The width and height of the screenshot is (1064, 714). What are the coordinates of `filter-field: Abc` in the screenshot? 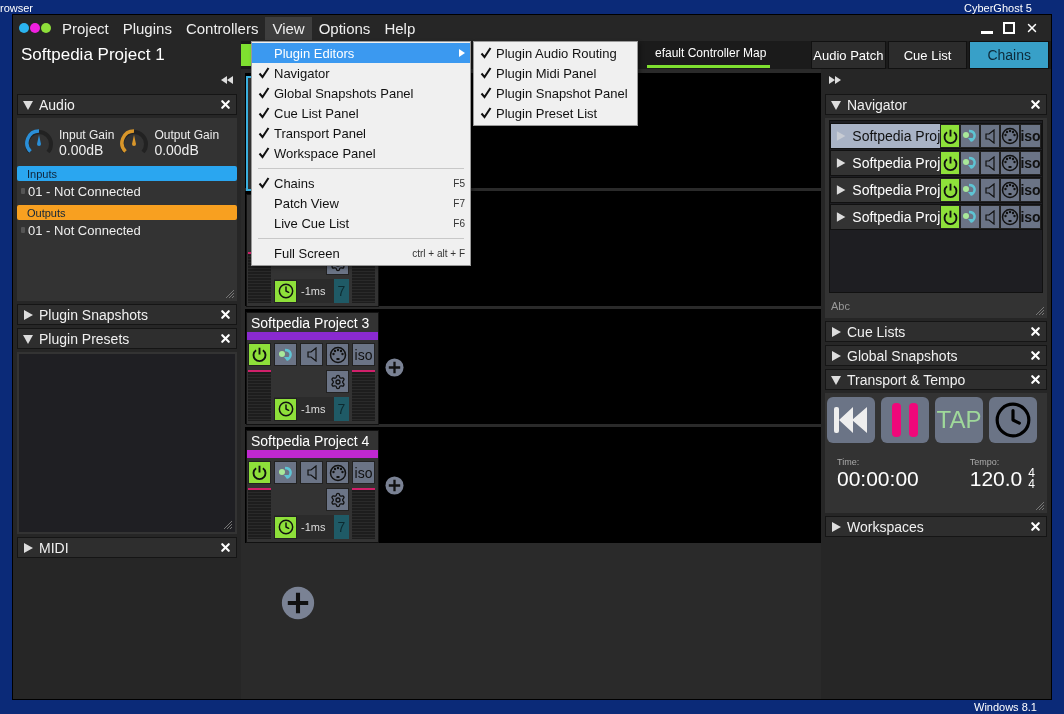 It's located at (879, 306).